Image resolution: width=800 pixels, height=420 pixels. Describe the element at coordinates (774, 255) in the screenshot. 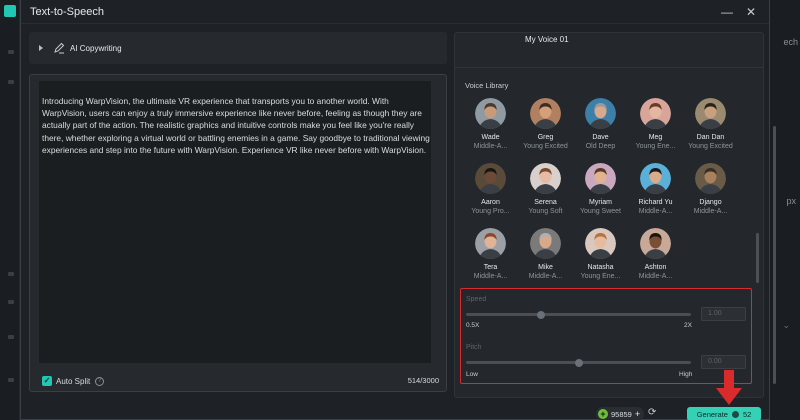

I see `panel-scrollbar` at that location.